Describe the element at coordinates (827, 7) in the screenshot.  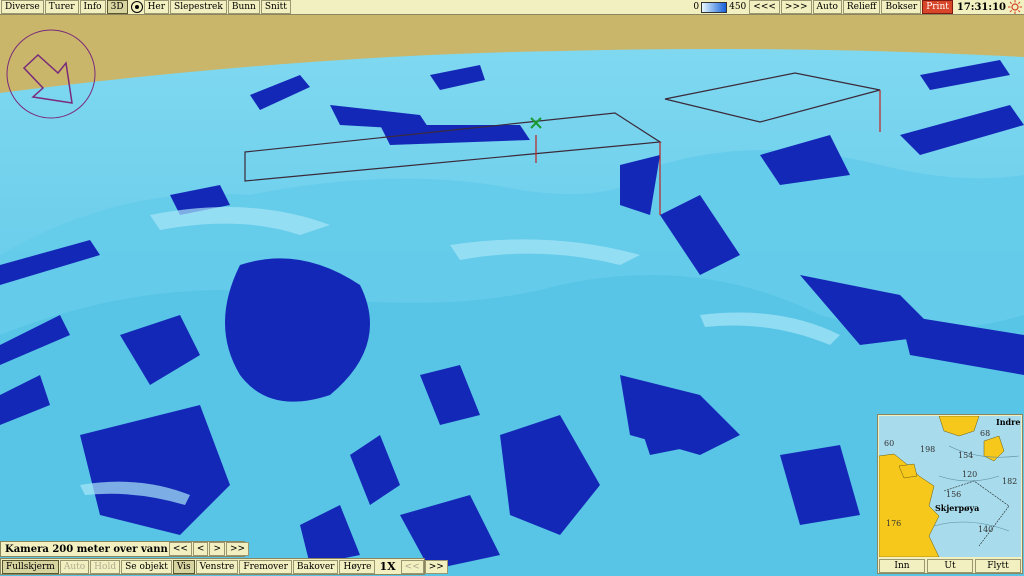
I see `auto-button: Auto` at that location.